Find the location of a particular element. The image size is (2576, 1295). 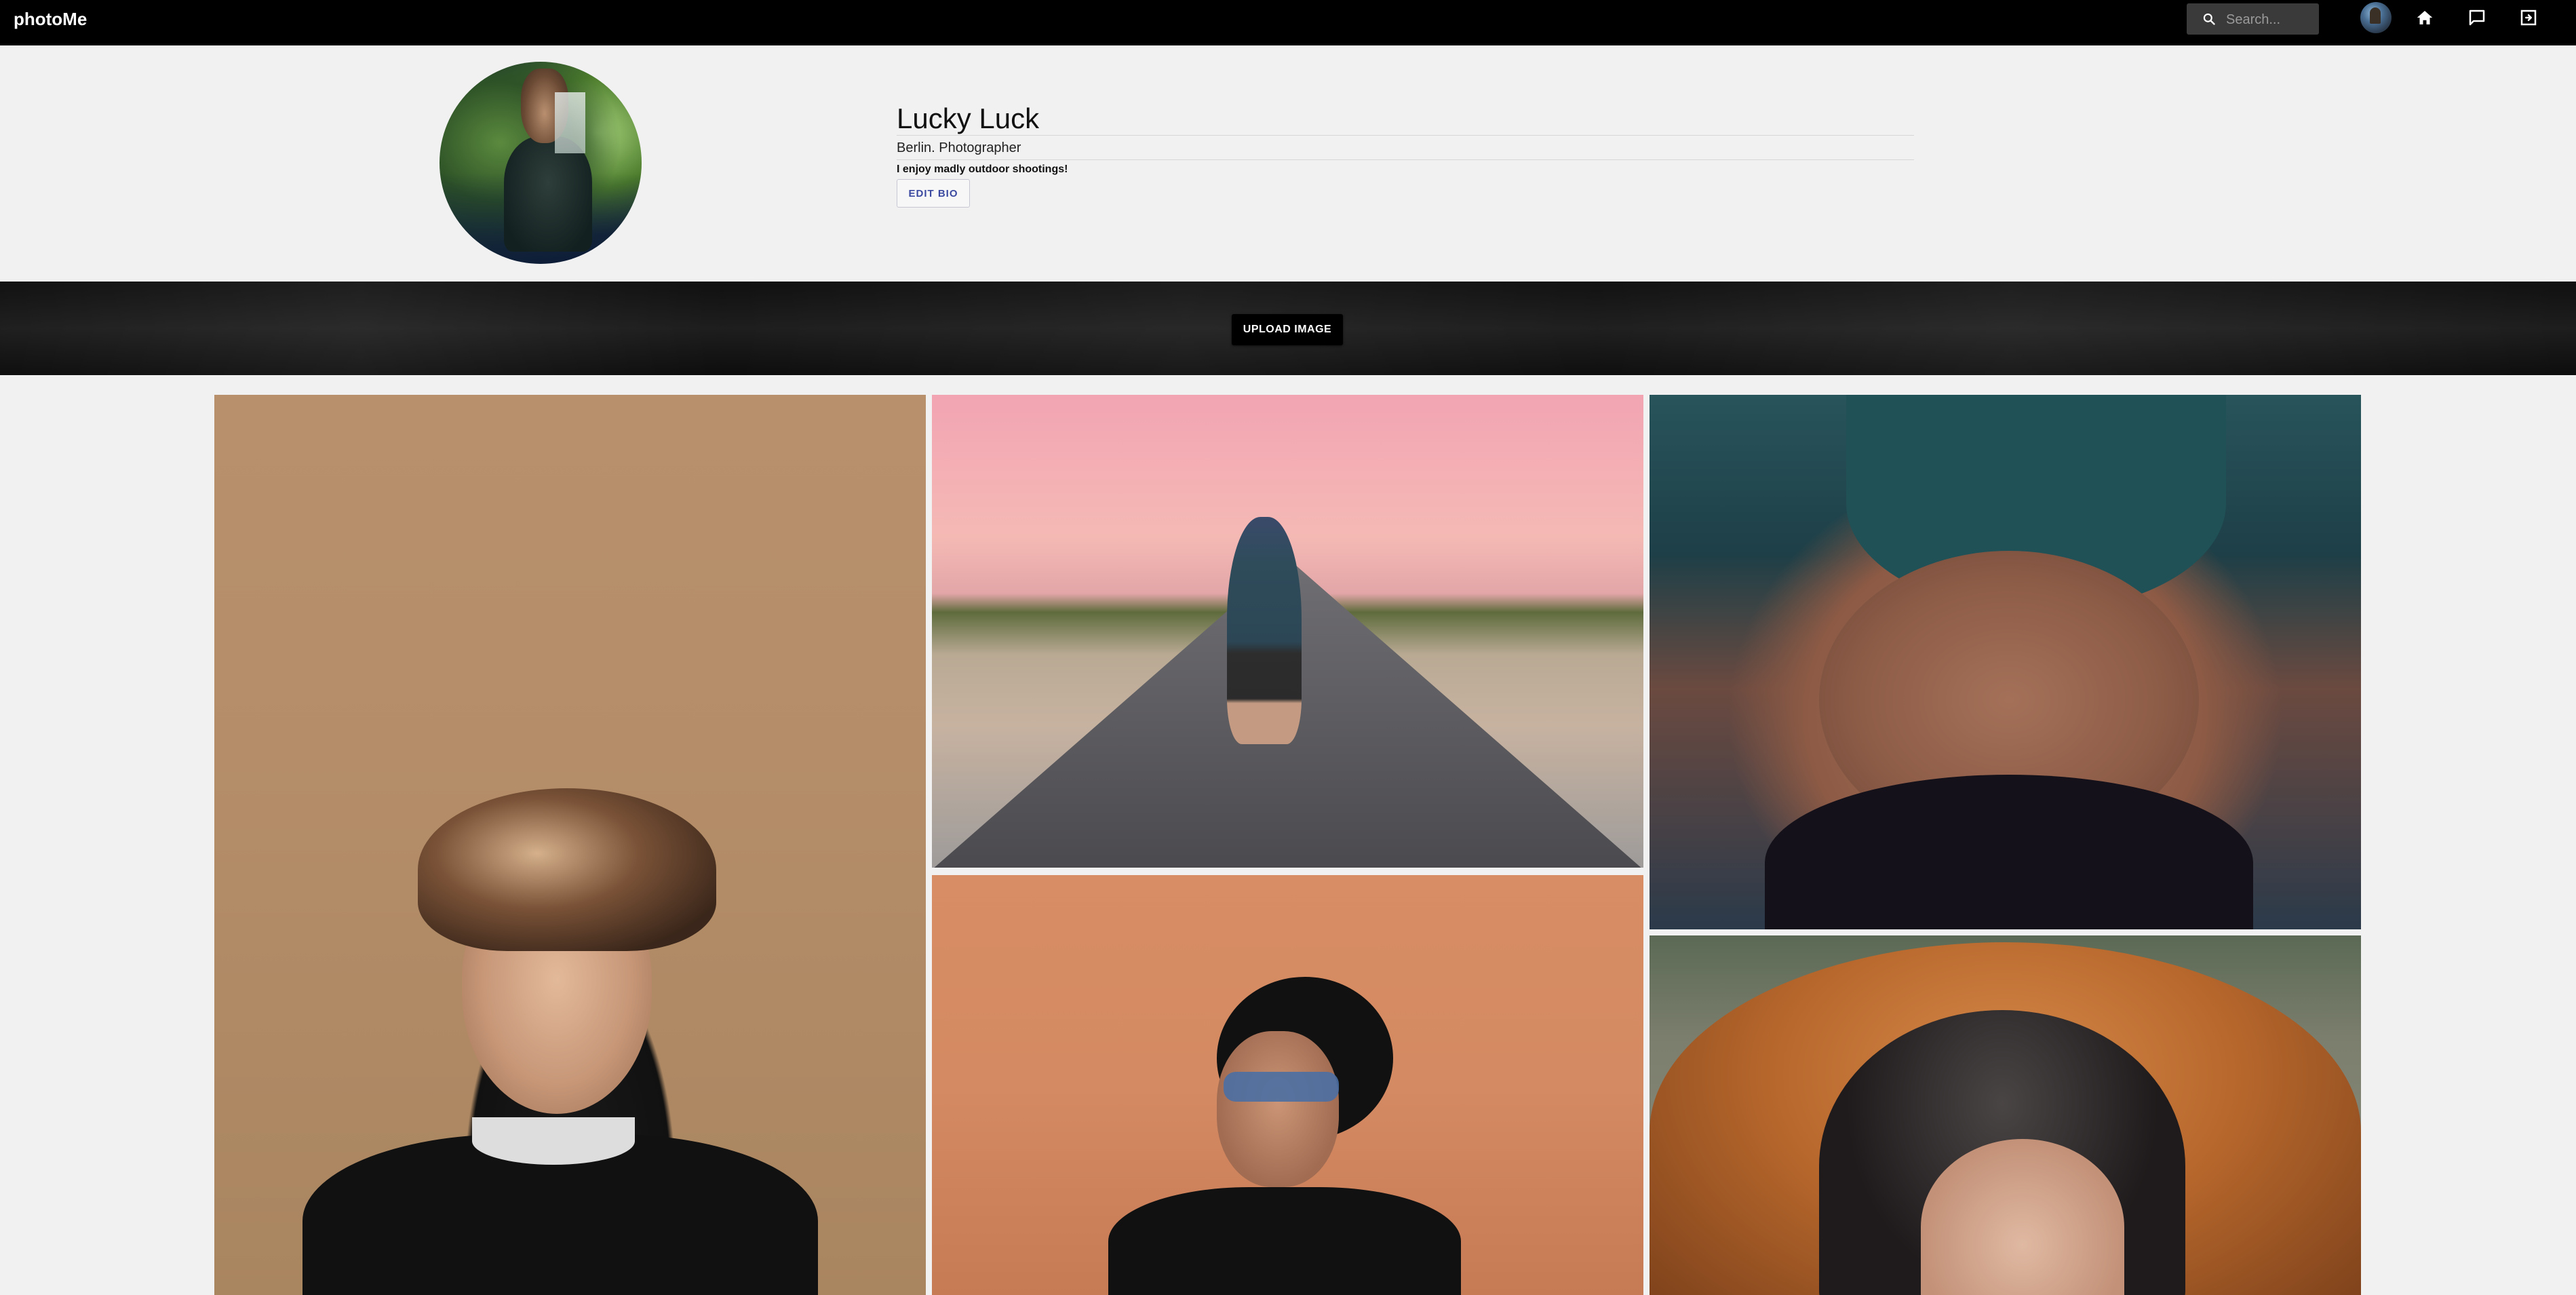

home-icon is located at coordinates (2425, 18).